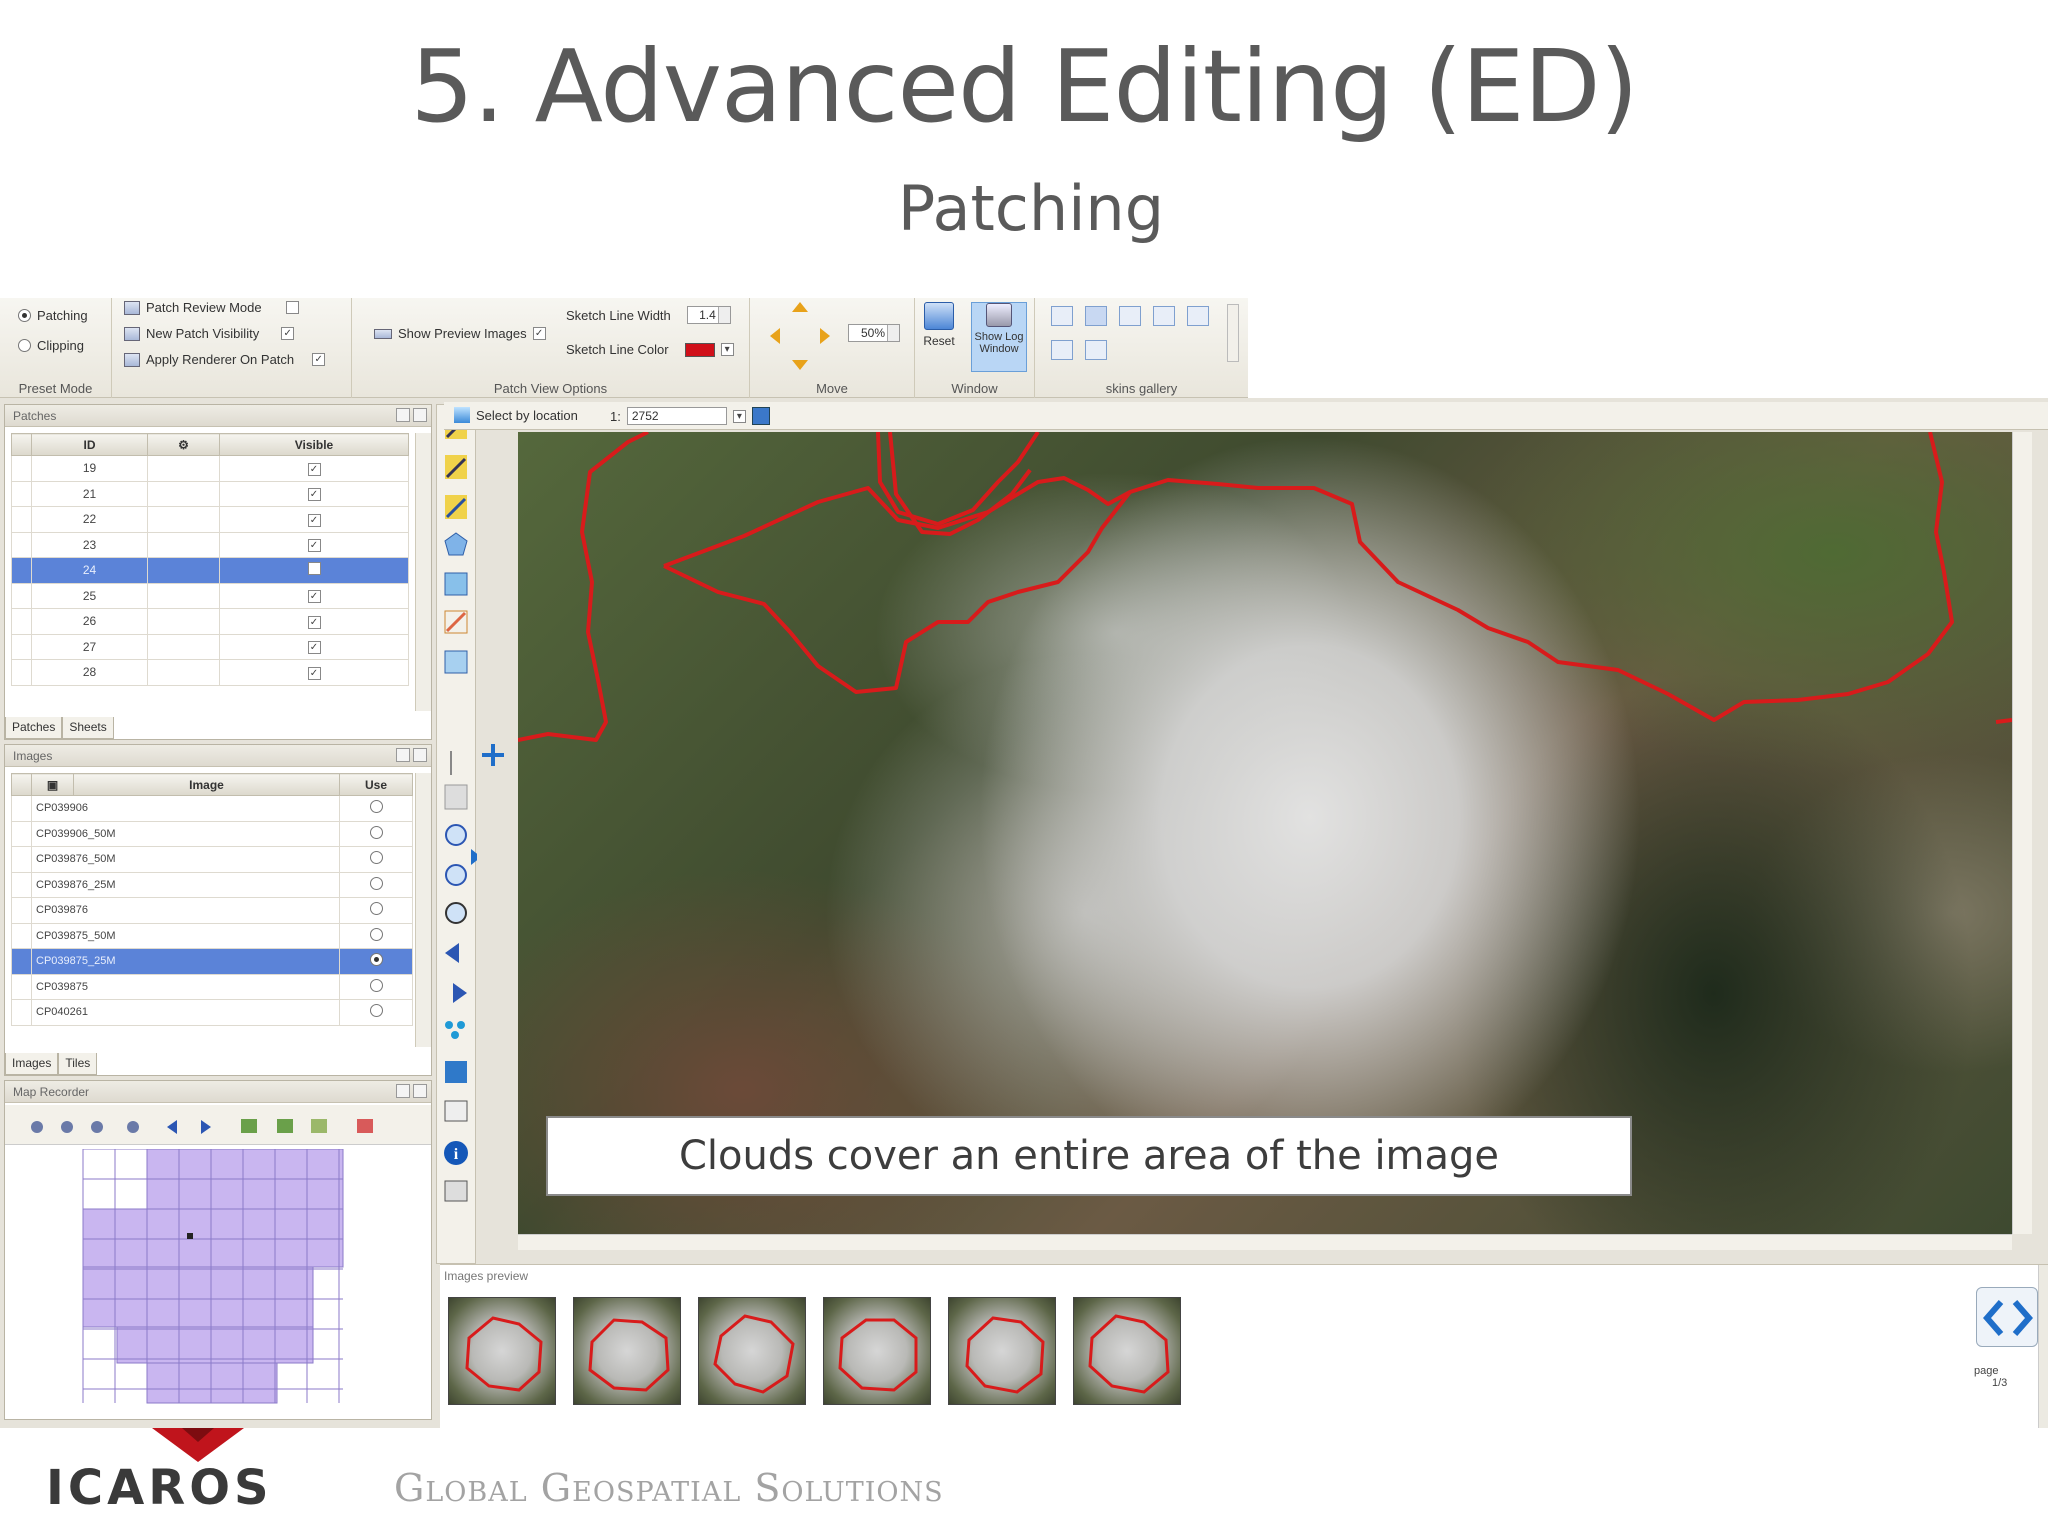 The height and width of the screenshot is (1536, 2048). Describe the element at coordinates (51, 345) in the screenshot. I see `clipping-radio: Clipping` at that location.